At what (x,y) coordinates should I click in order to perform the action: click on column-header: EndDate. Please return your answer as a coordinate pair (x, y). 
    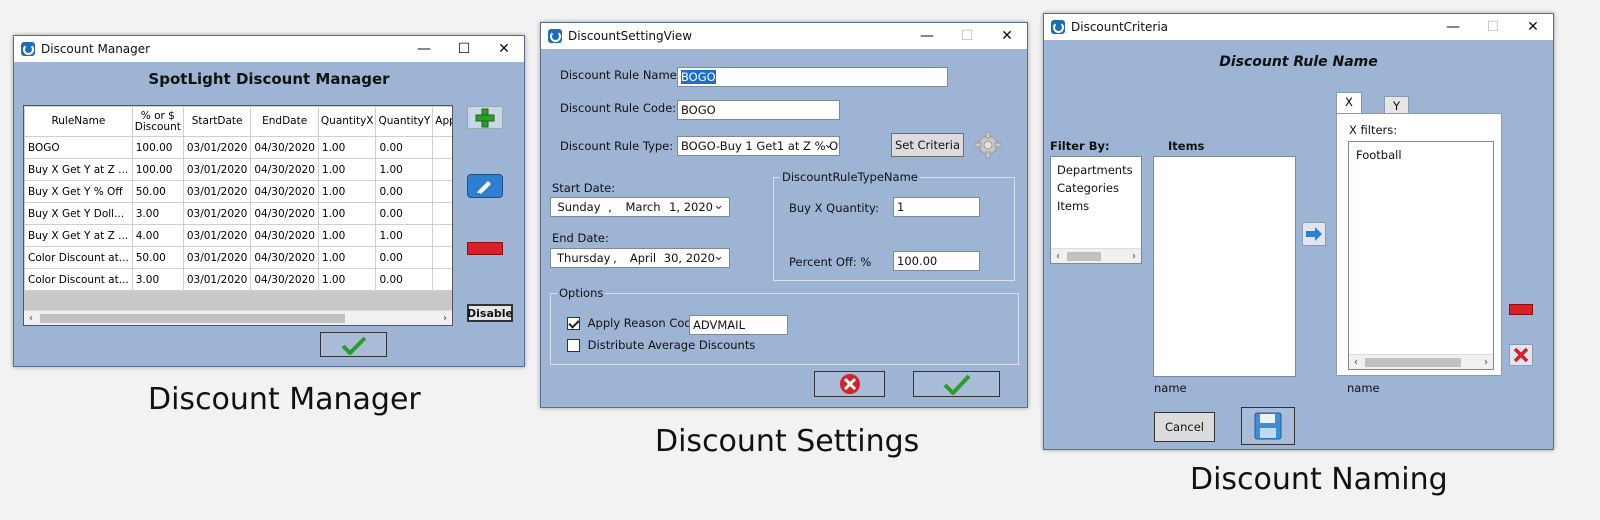
    Looking at the image, I should click on (284, 121).